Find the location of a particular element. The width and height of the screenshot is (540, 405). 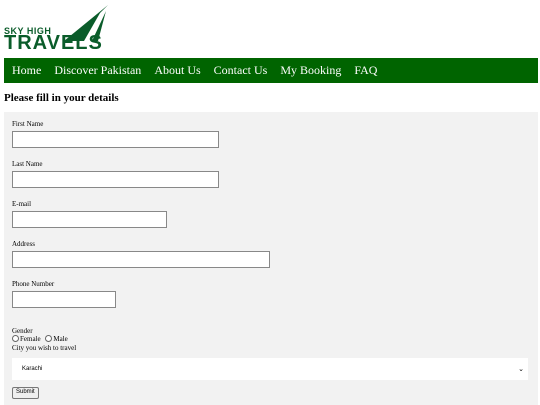

nav-item-my-booking: My Booking is located at coordinates (310, 70).